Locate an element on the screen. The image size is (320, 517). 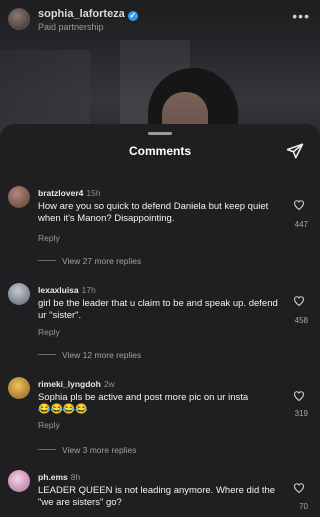
view-replies-button: View 12 more replies is located at coordinates (89, 355).